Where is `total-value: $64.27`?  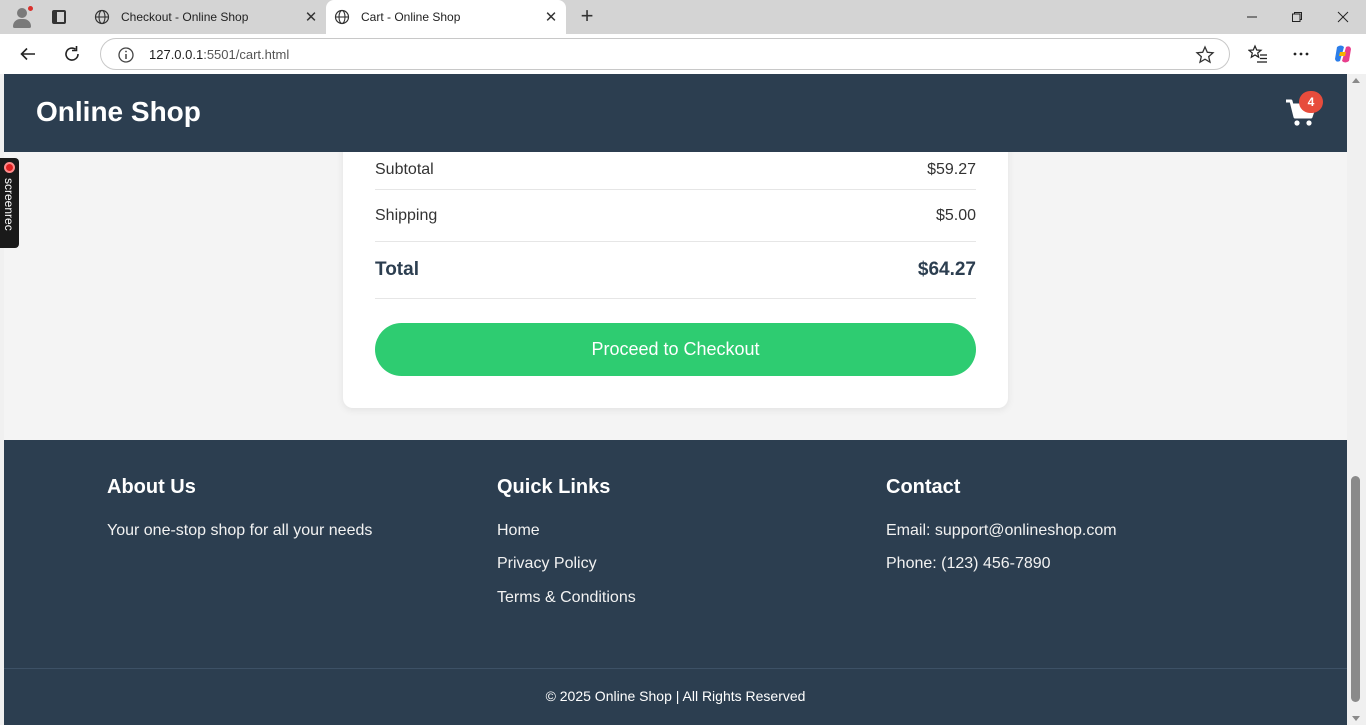
total-value: $64.27 is located at coordinates (946, 269).